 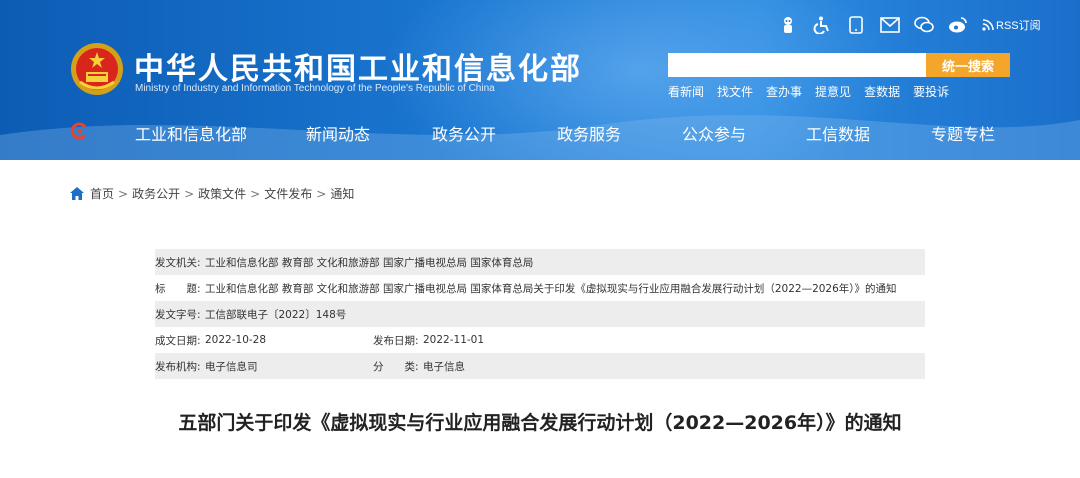 I want to click on rss-label: RSS订阅, so click(x=1018, y=26).